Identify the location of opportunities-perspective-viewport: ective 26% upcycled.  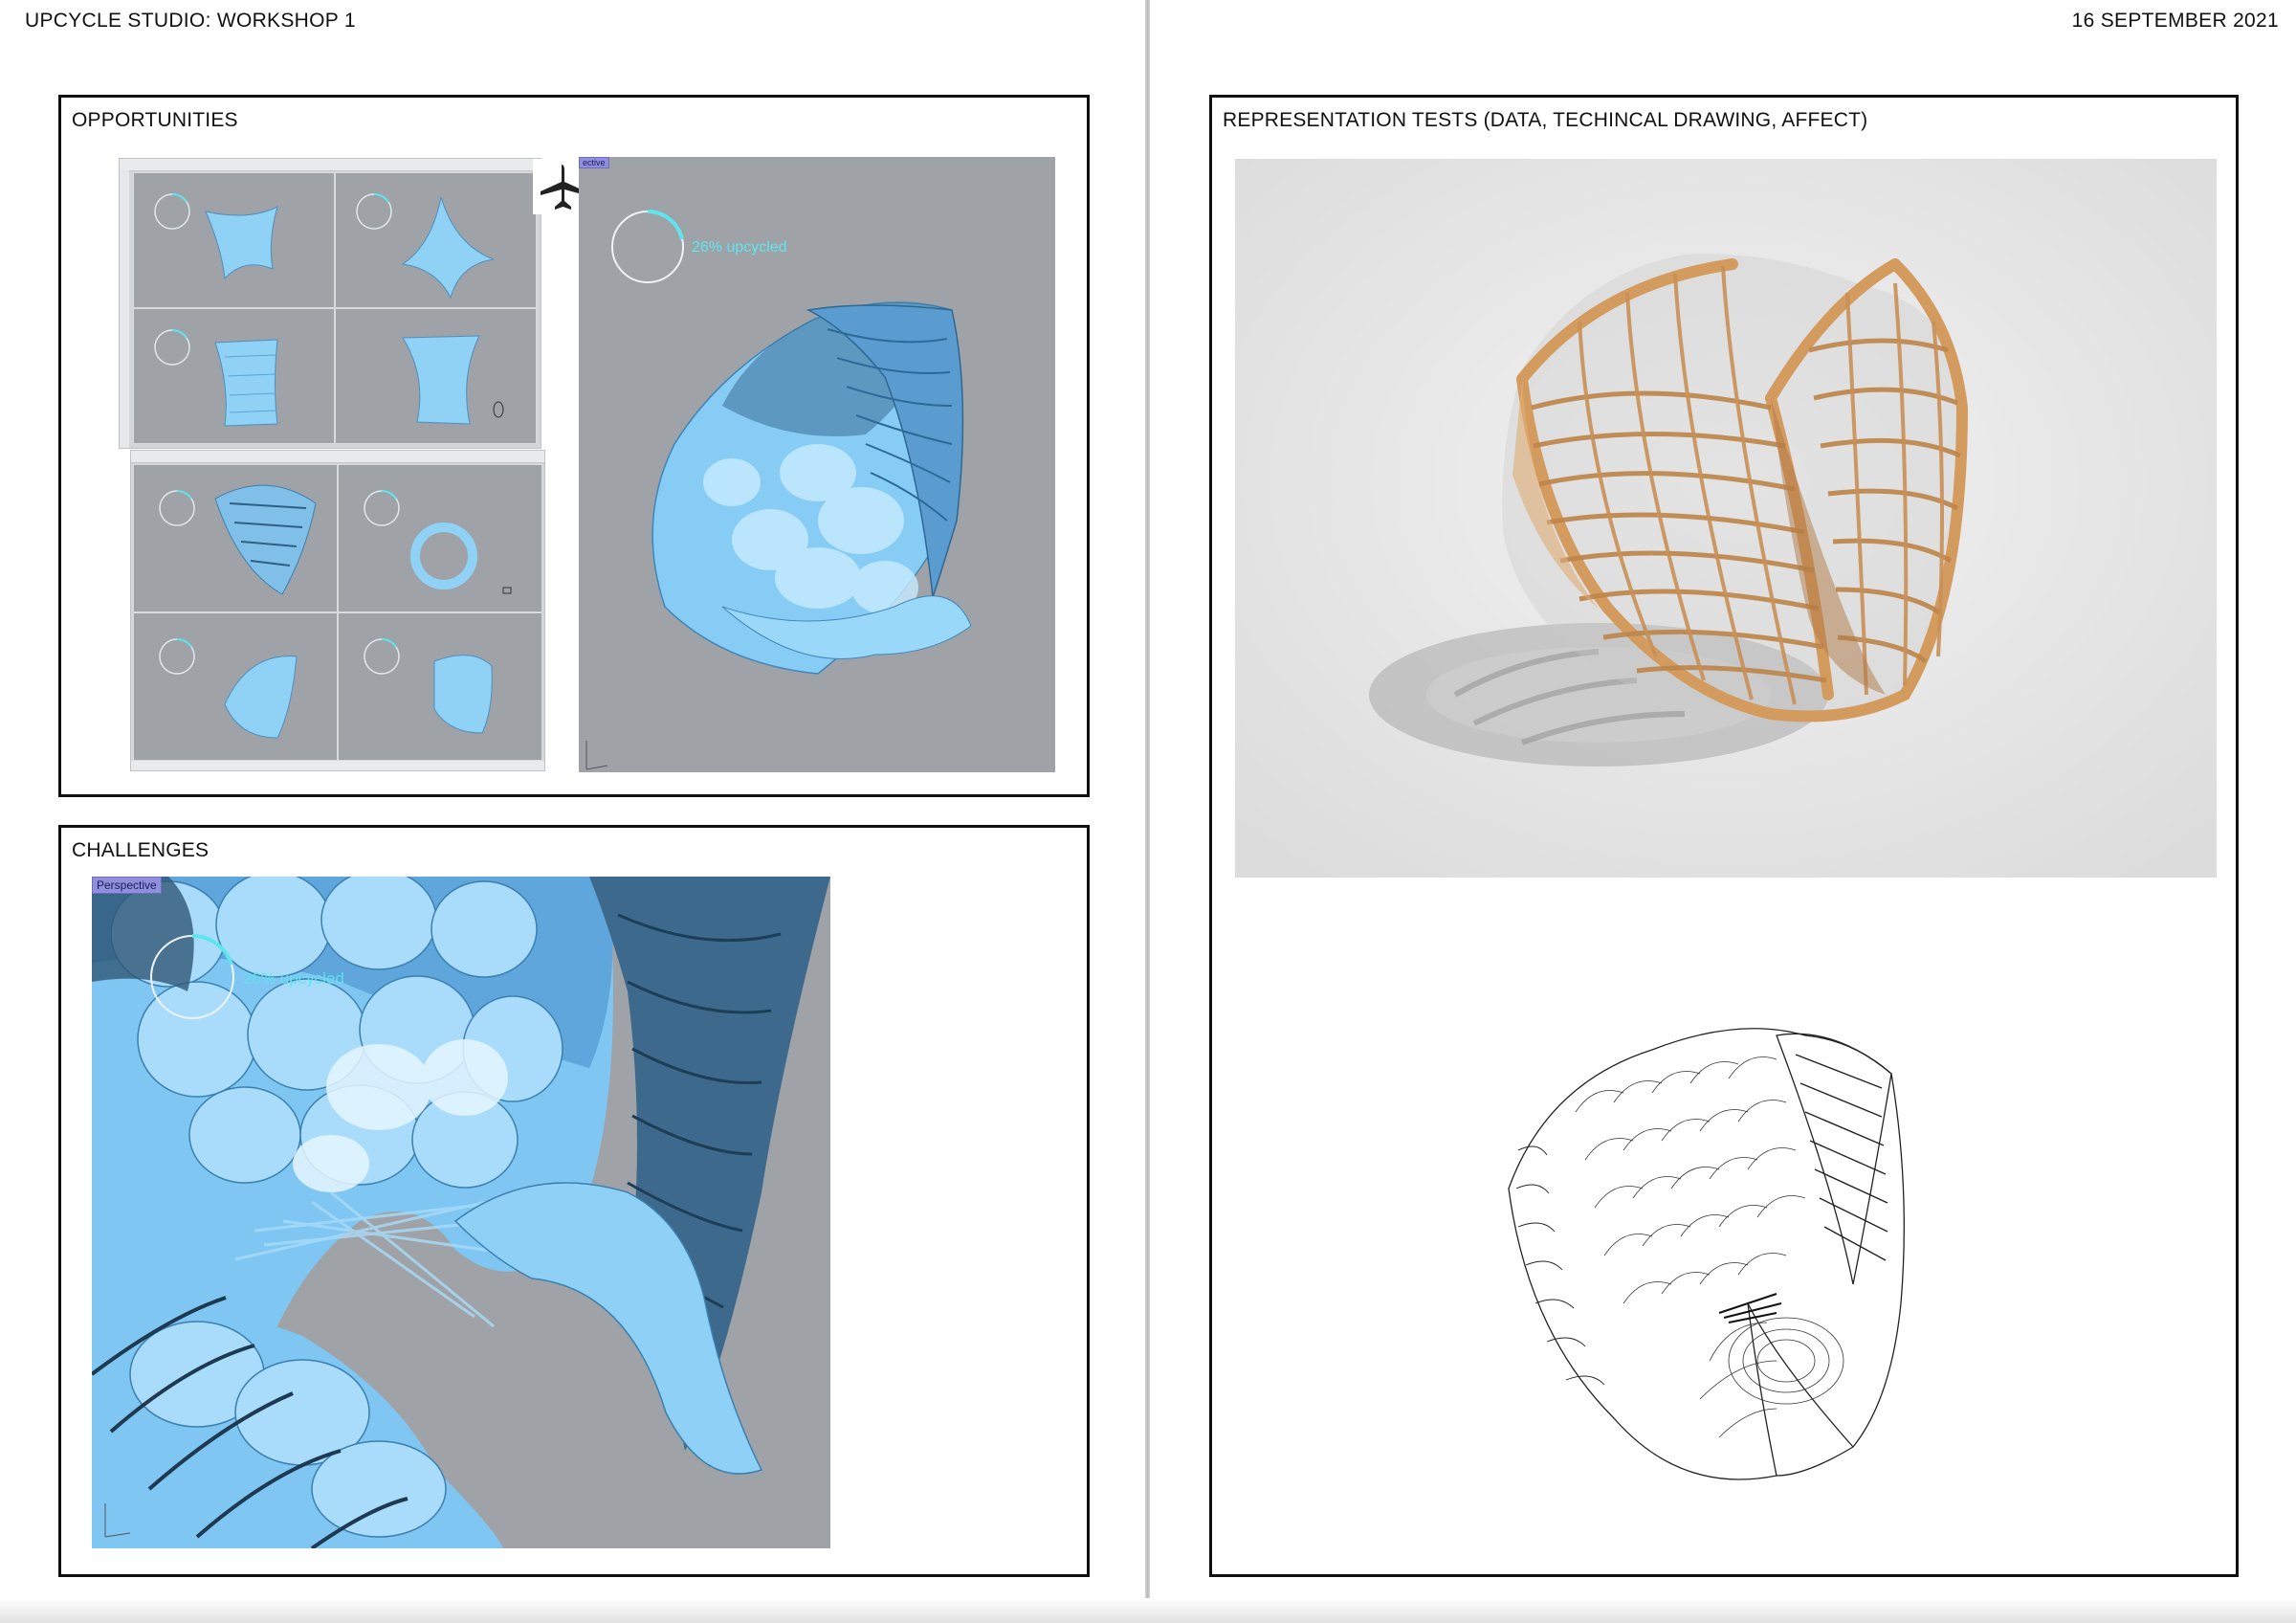
(817, 464).